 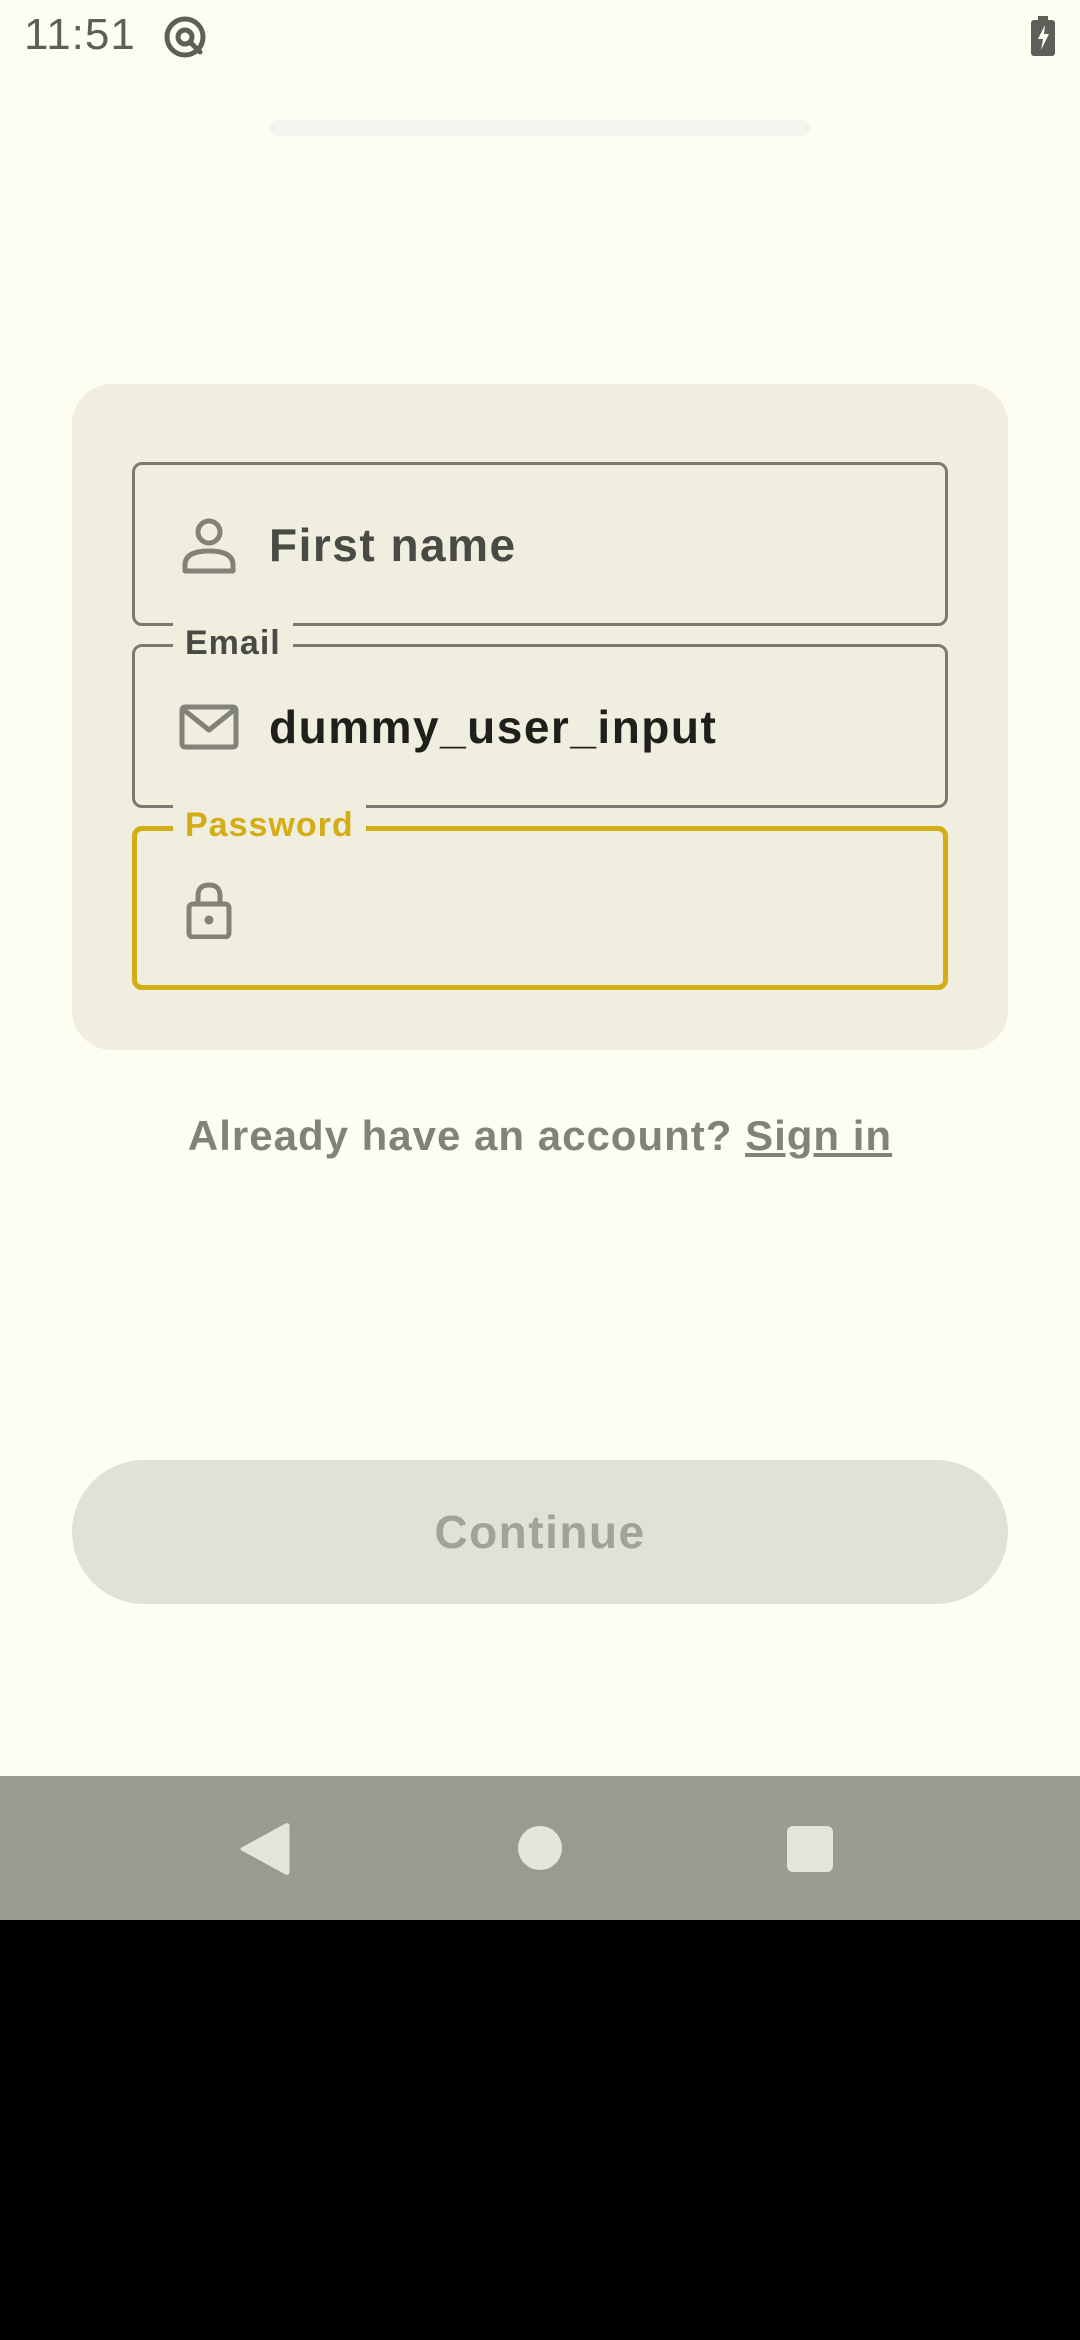 What do you see at coordinates (269, 825) in the screenshot?
I see `password-label: Password` at bounding box center [269, 825].